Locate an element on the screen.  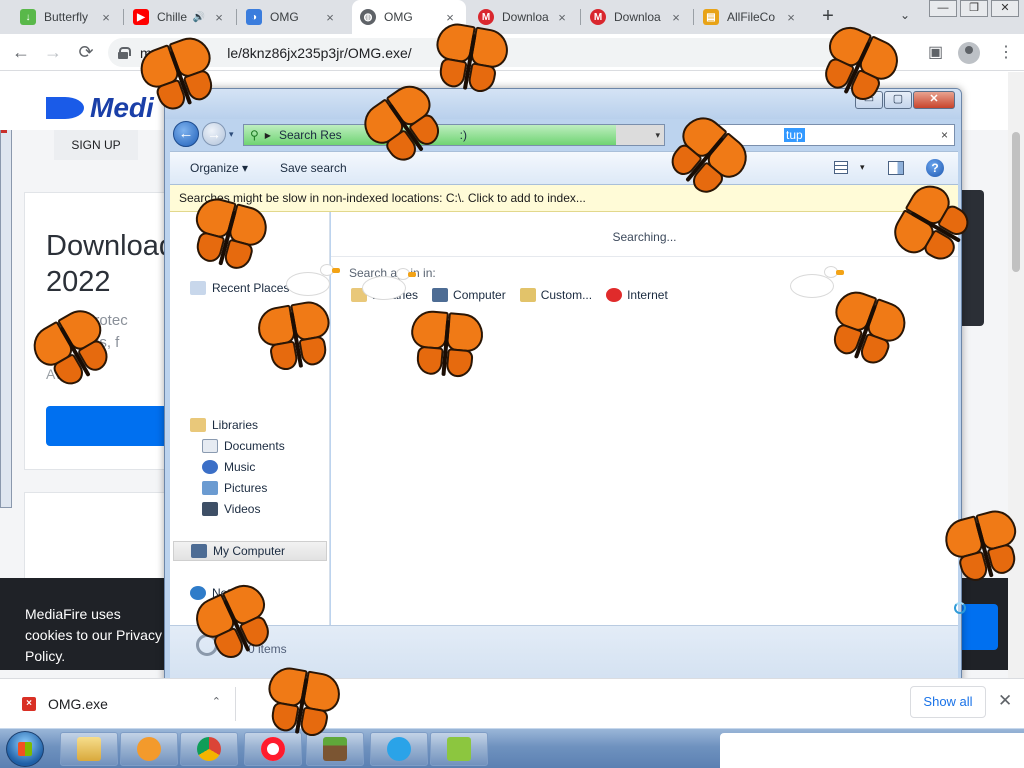
show-all-downloads-button: Show all is located at coordinates (948, 702).